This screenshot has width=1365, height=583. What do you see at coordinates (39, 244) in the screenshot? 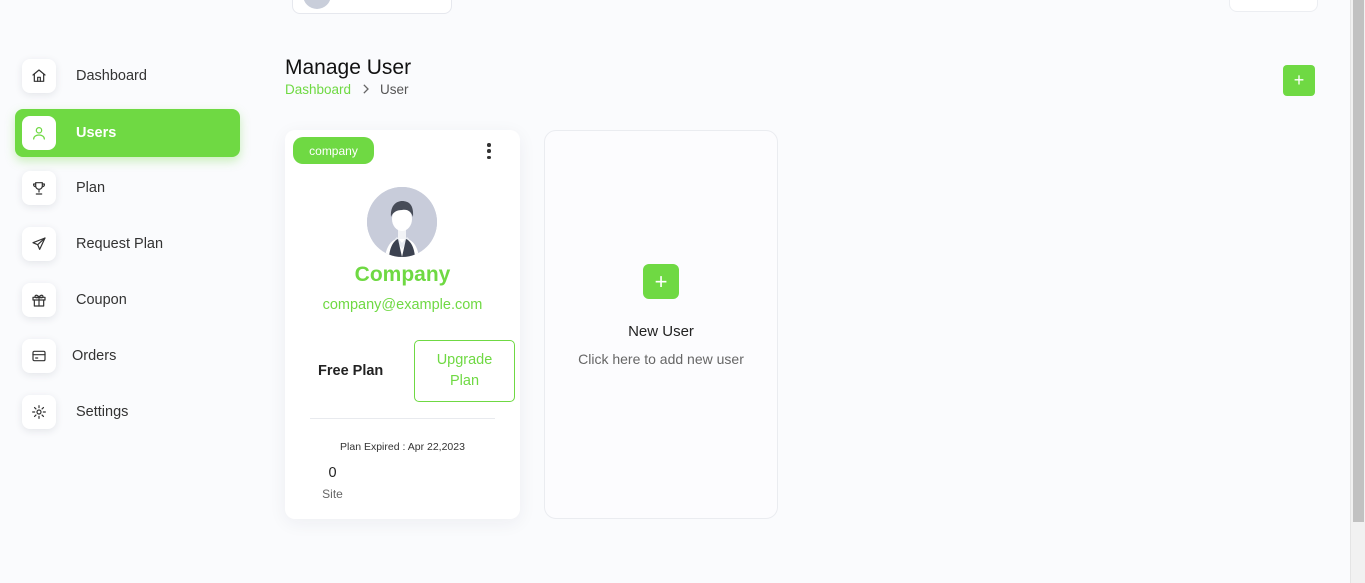
I see `send-icon` at bounding box center [39, 244].